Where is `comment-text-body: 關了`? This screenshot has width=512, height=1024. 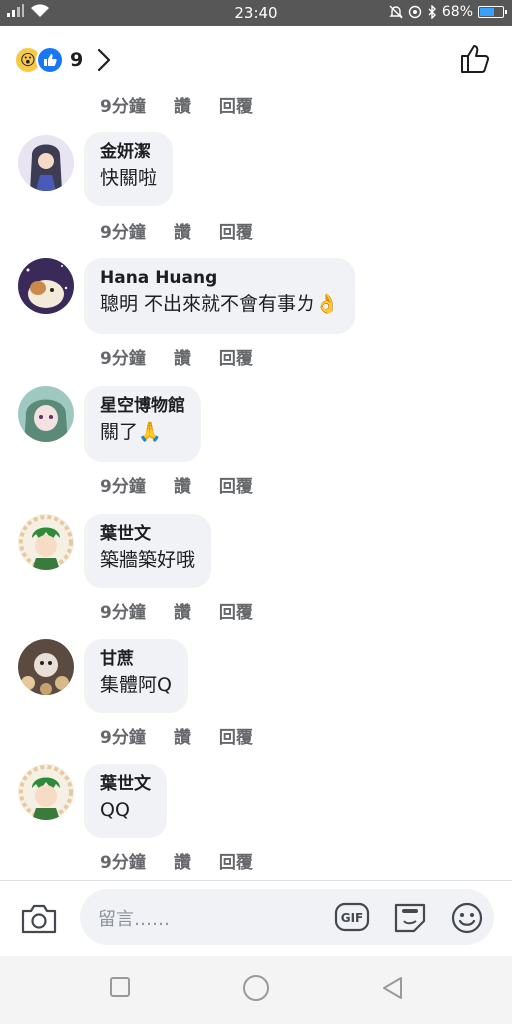
comment-text-body: 關了 is located at coordinates (119, 432).